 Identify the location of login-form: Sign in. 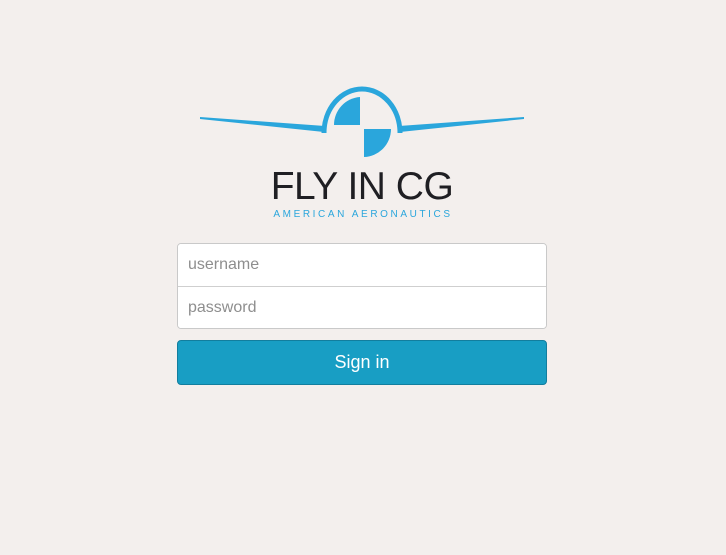
(362, 314).